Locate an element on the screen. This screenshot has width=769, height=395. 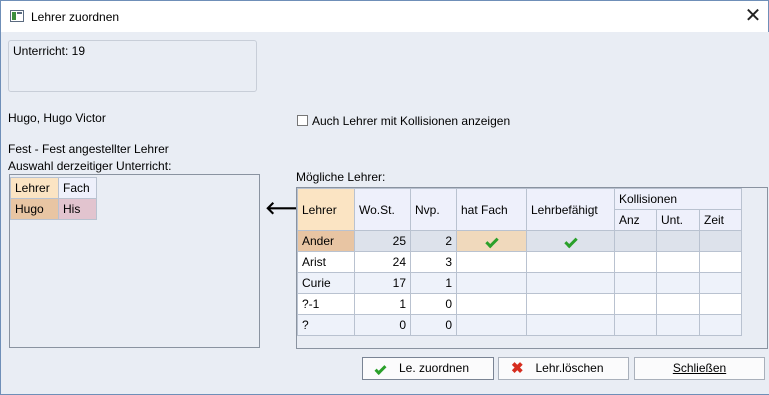
cell-nvp: 1 is located at coordinates (433, 283).